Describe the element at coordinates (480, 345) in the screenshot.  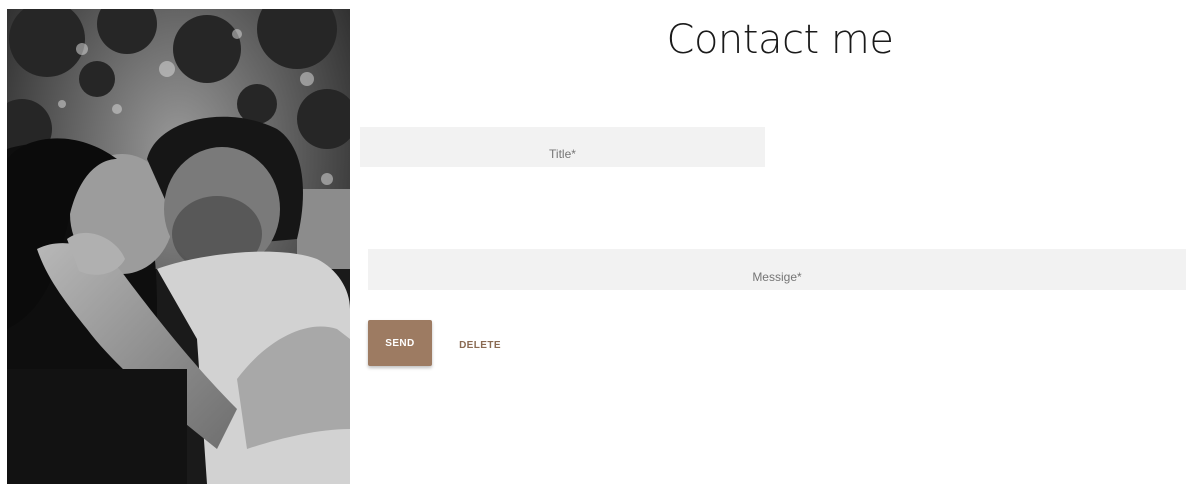
I see `delete-button: DELETE` at that location.